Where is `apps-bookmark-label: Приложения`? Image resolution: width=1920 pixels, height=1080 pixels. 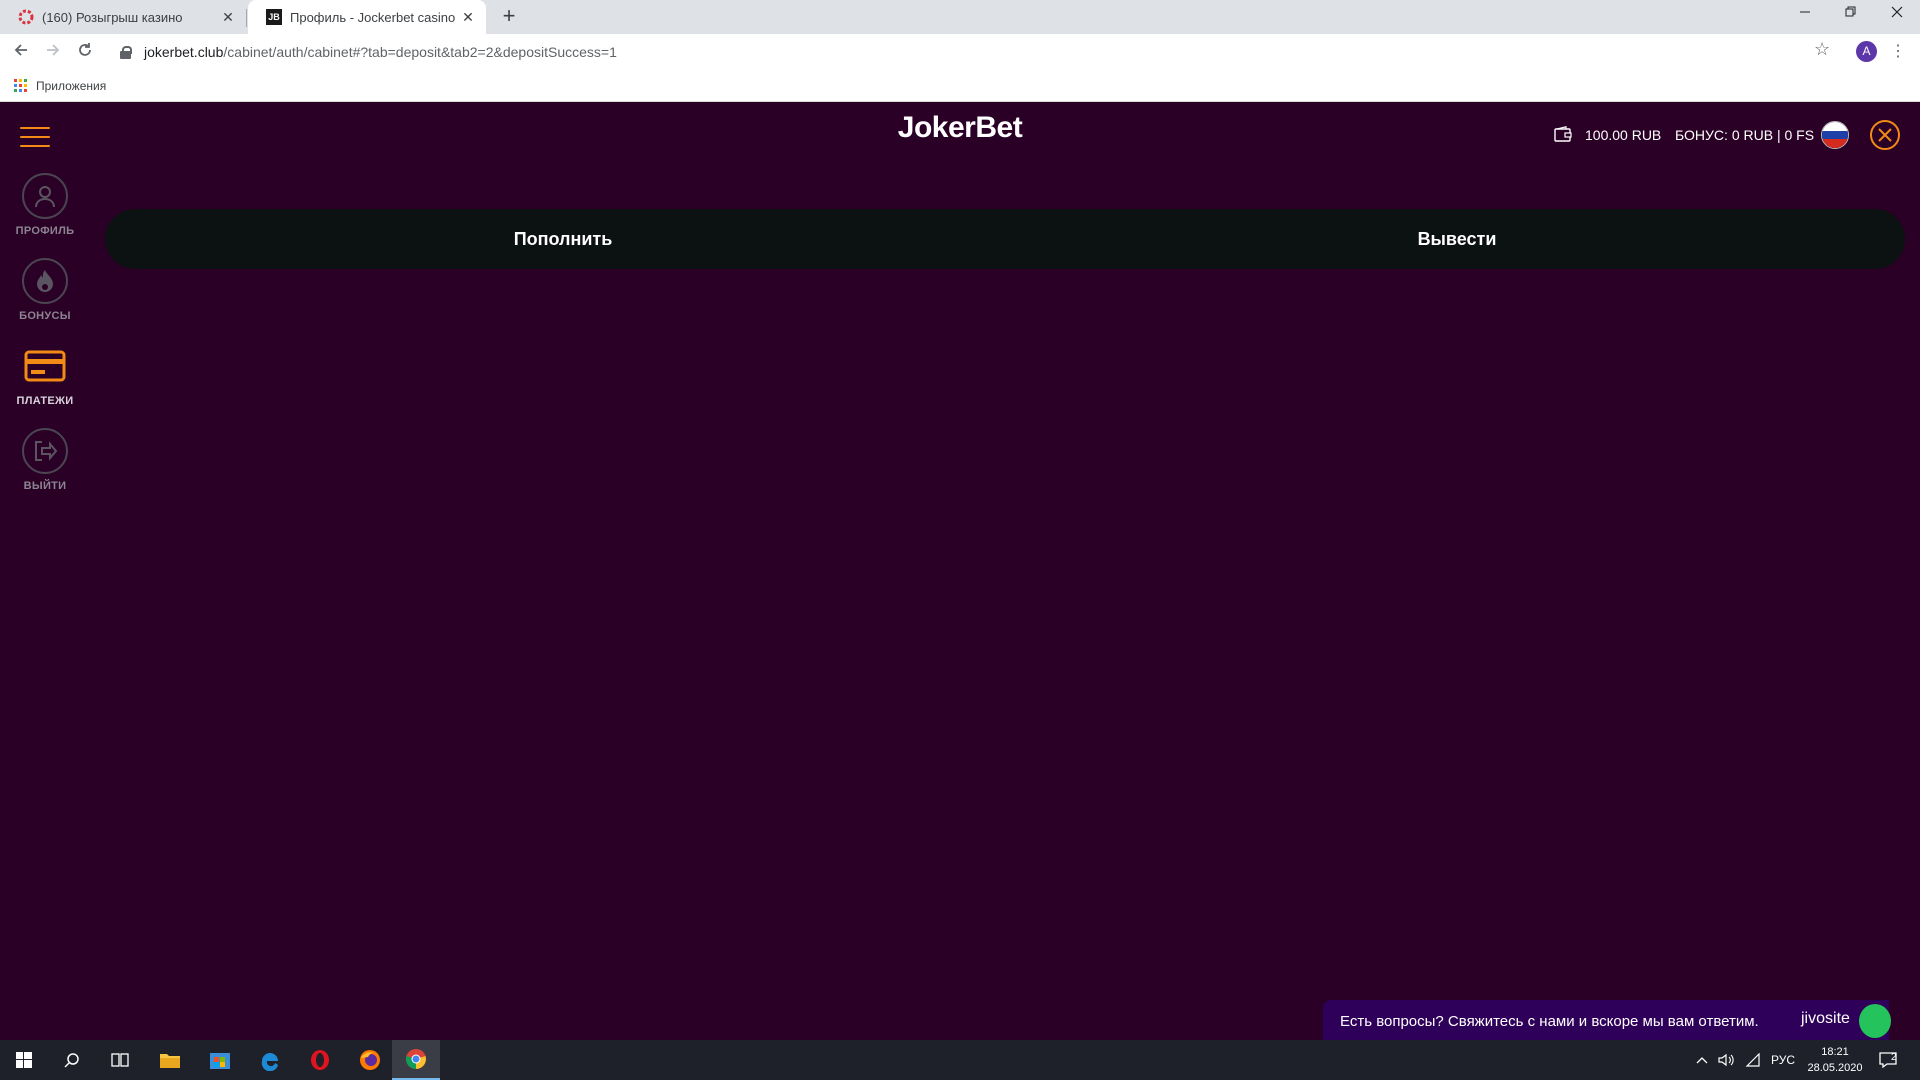 apps-bookmark-label: Приложения is located at coordinates (71, 86).